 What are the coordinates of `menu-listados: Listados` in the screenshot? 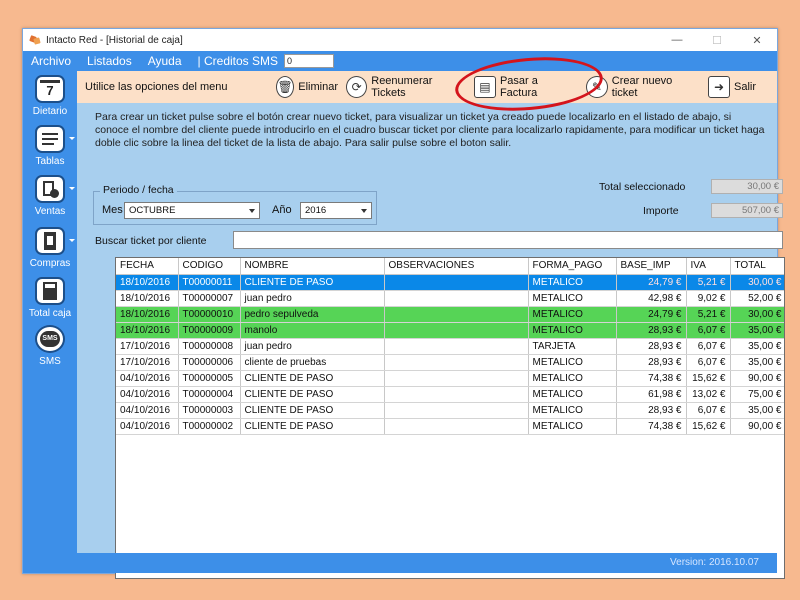 It's located at (109, 61).